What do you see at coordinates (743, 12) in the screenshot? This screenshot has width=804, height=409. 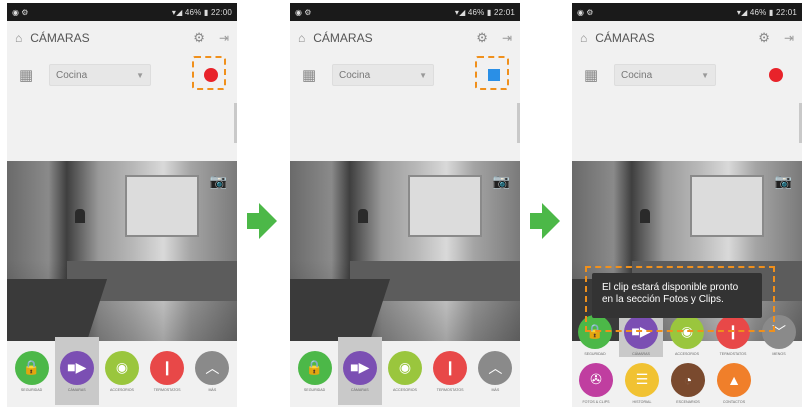 I see `wifi-signal-icon: ▾◢` at bounding box center [743, 12].